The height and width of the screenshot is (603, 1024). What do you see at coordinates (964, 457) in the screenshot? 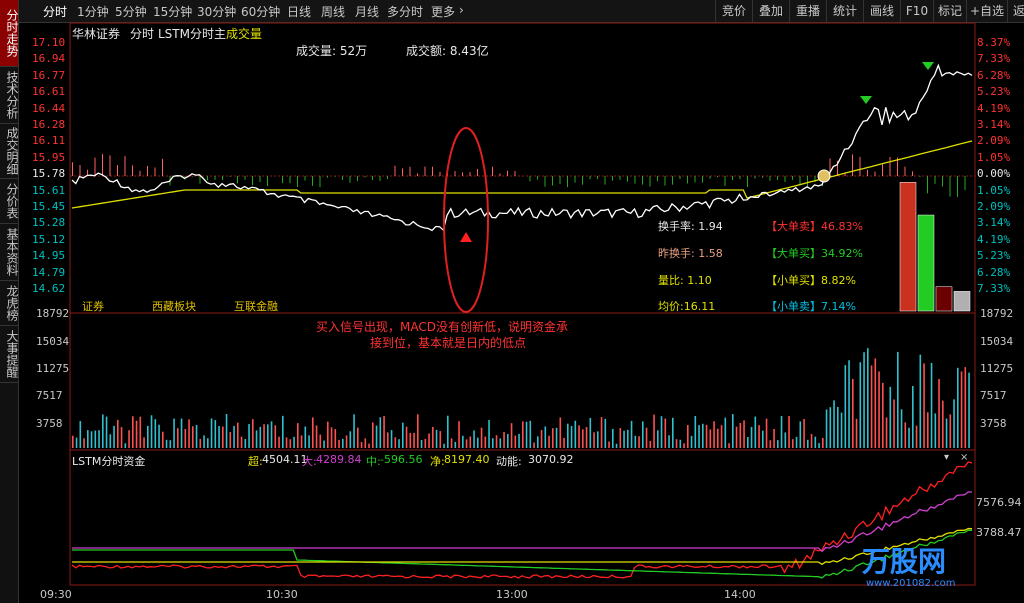
I see `close-icon: ×` at bounding box center [964, 457].